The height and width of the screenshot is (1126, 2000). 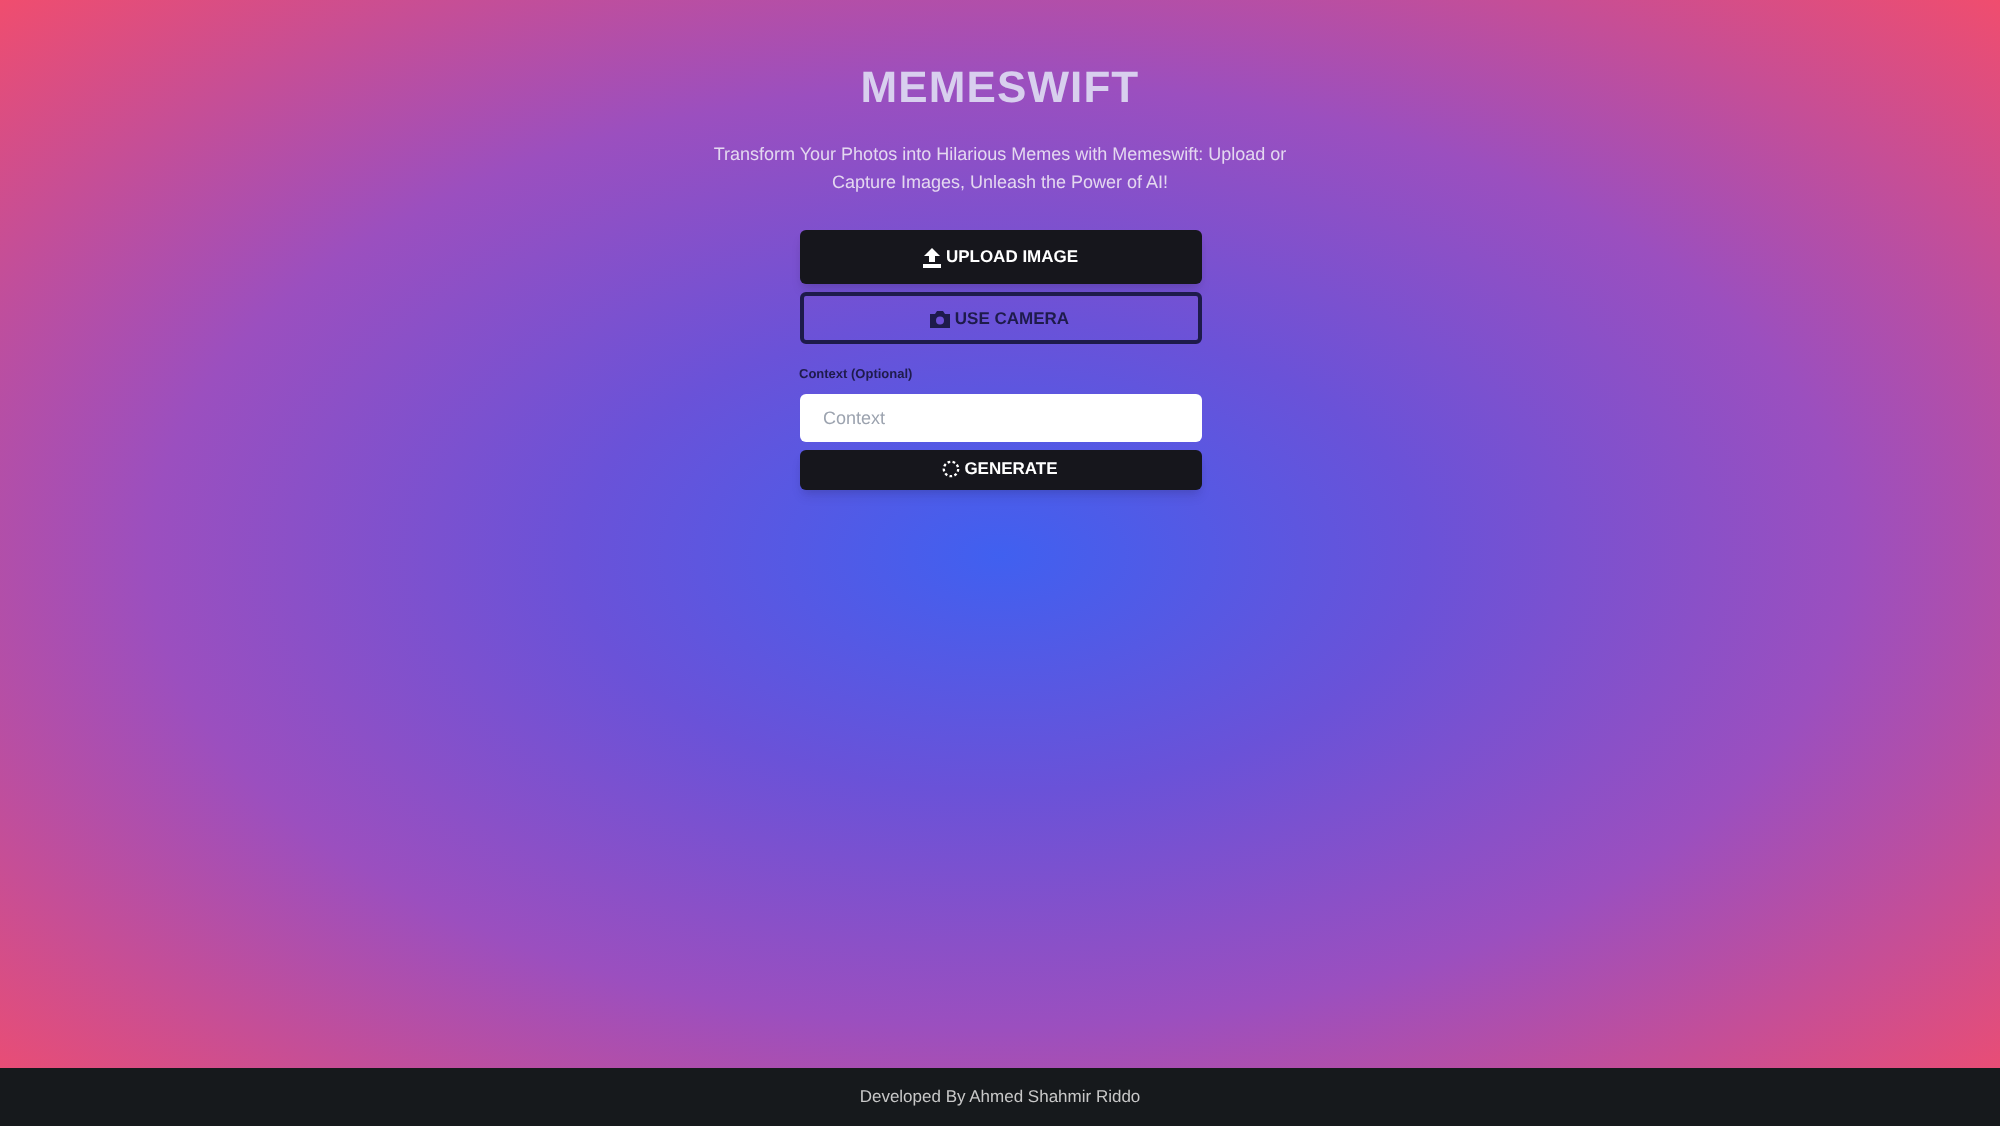 I want to click on generate-button: GENERATE, so click(x=1000, y=469).